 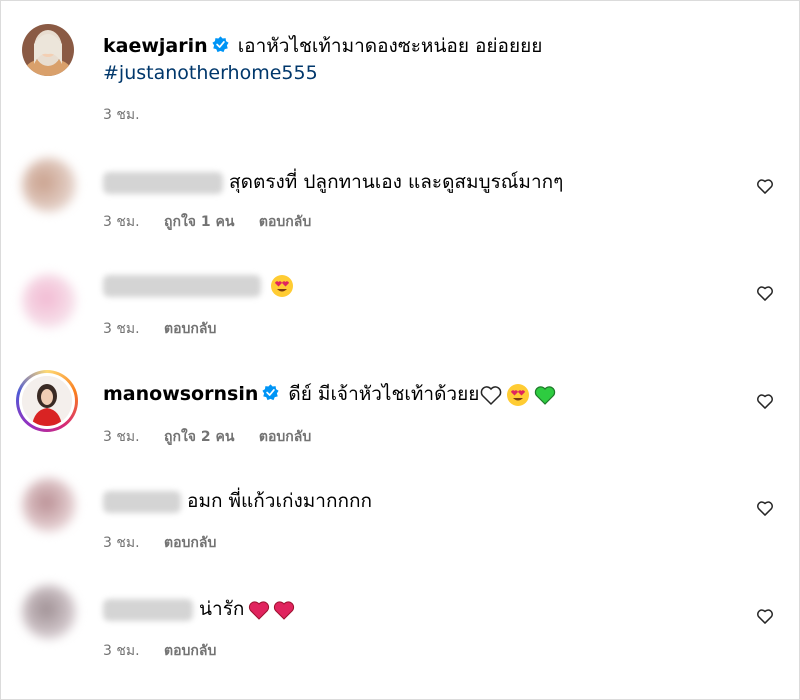 What do you see at coordinates (222, 609) in the screenshot?
I see `comment-text: น่ารัก` at bounding box center [222, 609].